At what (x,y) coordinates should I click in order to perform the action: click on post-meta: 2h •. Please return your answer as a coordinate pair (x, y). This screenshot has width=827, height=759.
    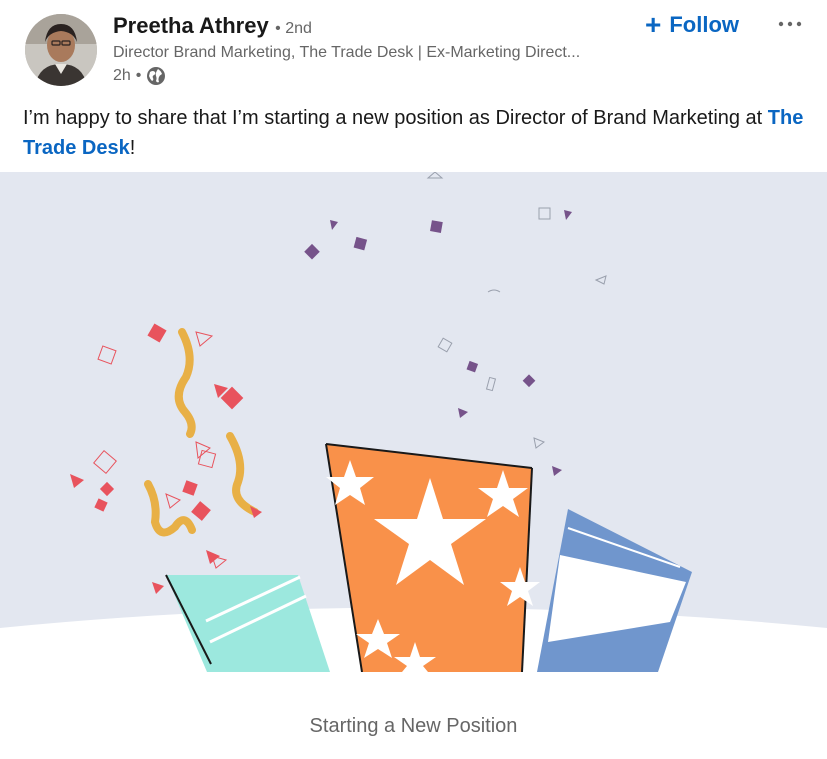
    Looking at the image, I should click on (139, 76).